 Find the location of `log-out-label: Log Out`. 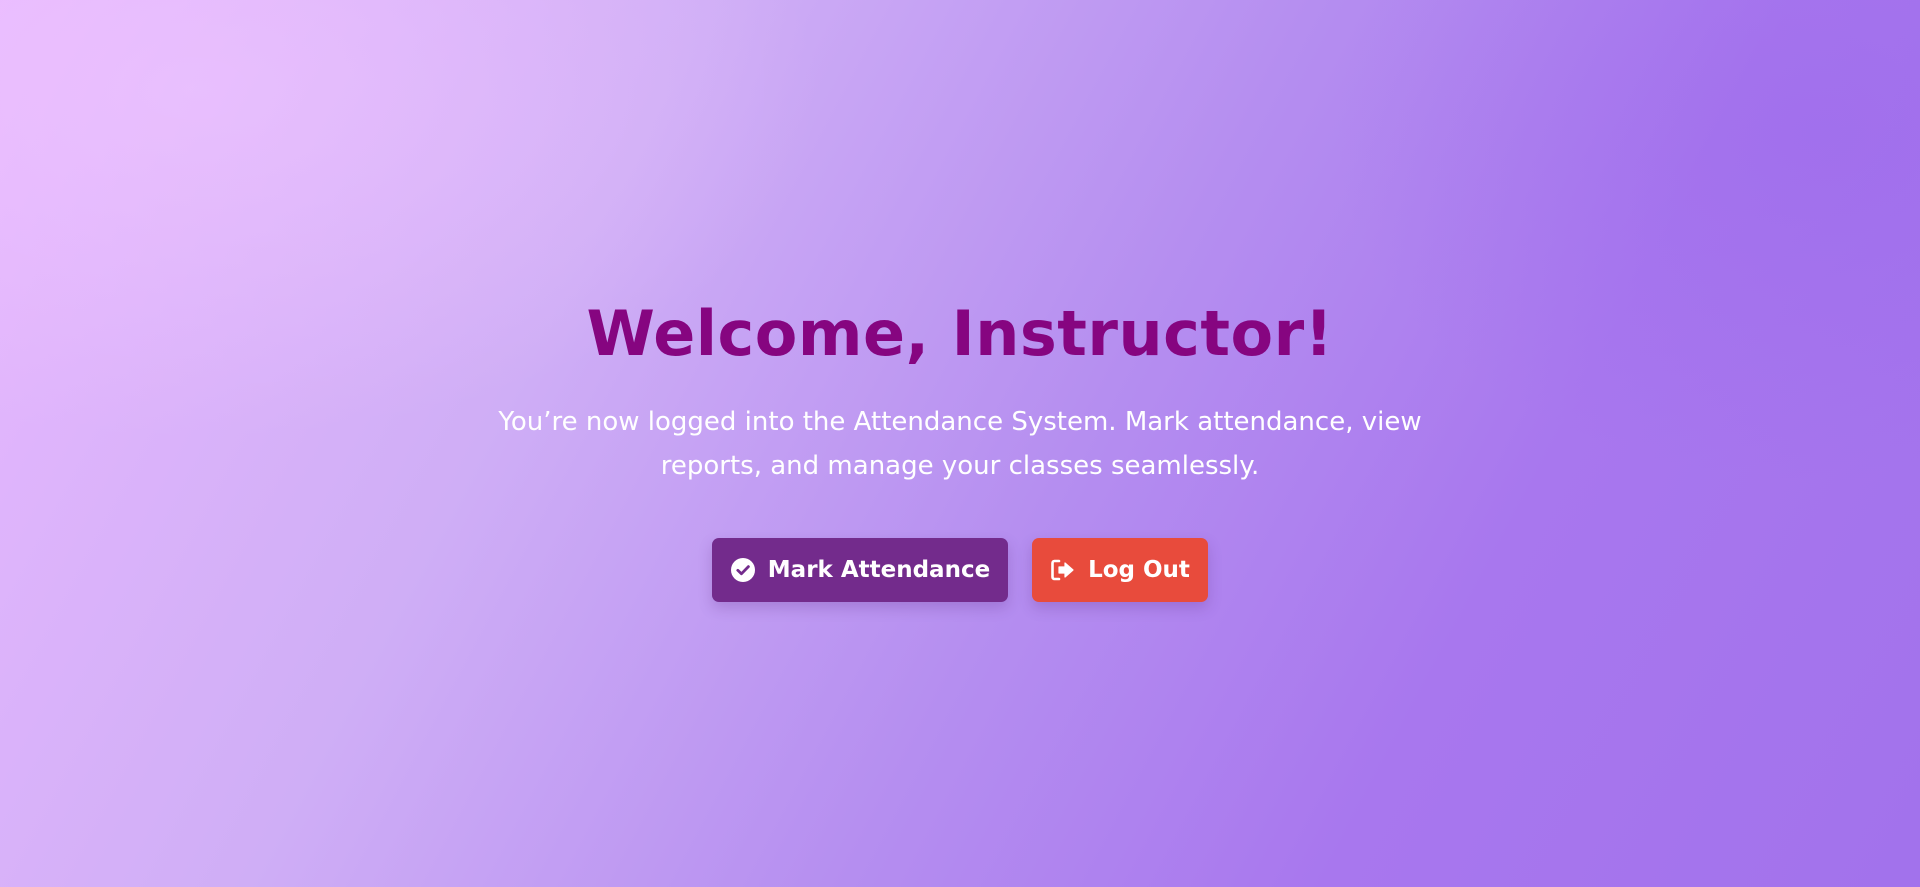

log-out-label: Log Out is located at coordinates (1139, 570).